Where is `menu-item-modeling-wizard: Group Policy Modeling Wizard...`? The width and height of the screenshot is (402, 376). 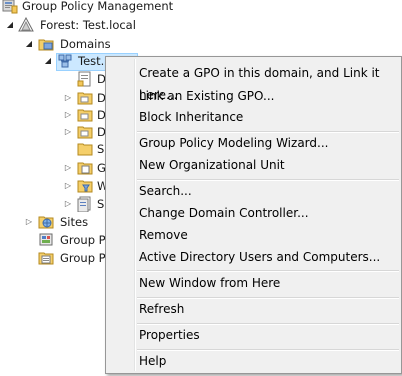
menu-item-modeling-wizard: Group Policy Modeling Wizard... is located at coordinates (253, 143).